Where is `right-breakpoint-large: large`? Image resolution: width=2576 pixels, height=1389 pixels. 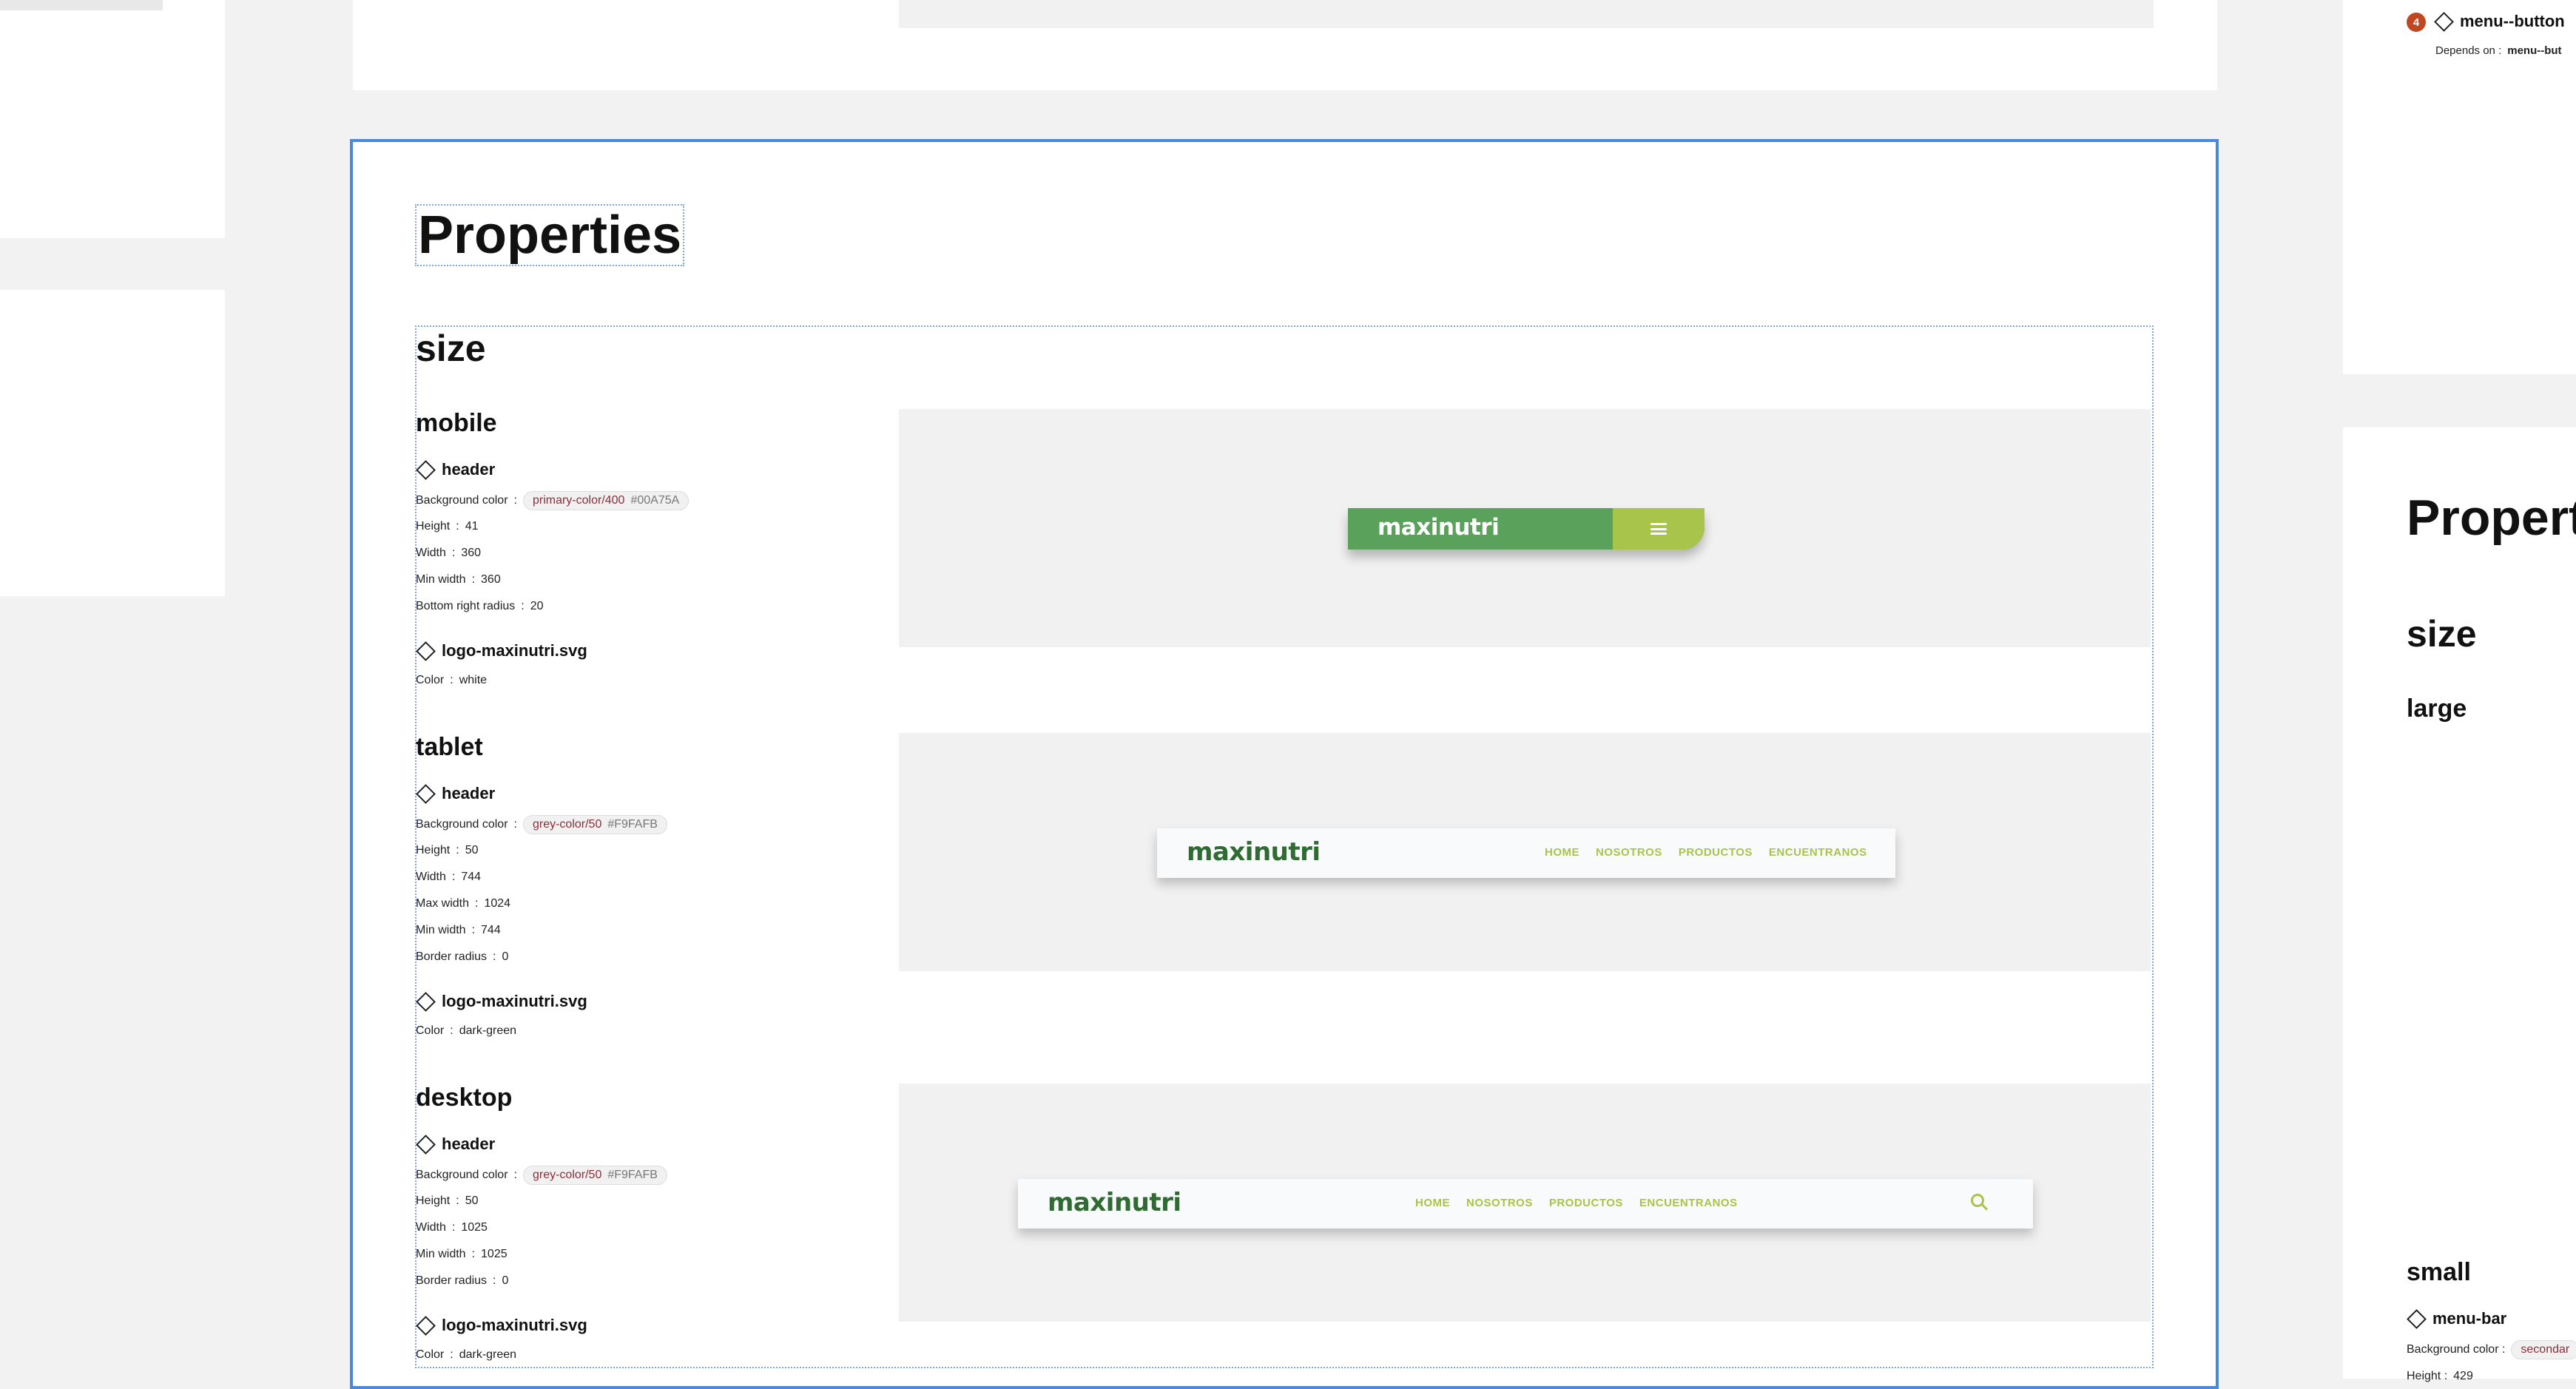 right-breakpoint-large: large is located at coordinates (2437, 708).